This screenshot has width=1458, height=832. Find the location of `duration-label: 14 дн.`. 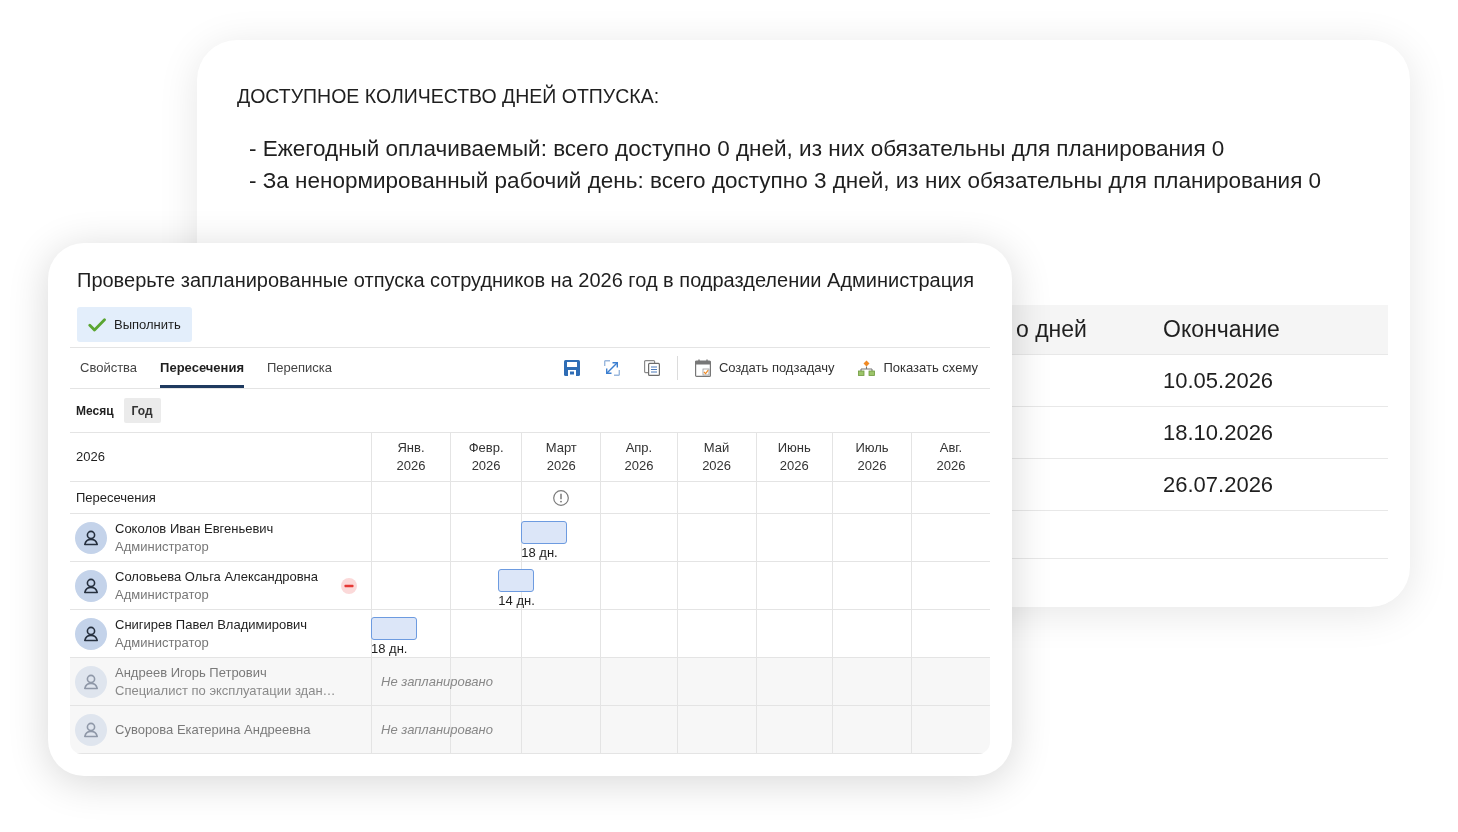

duration-label: 14 дн. is located at coordinates (516, 601).